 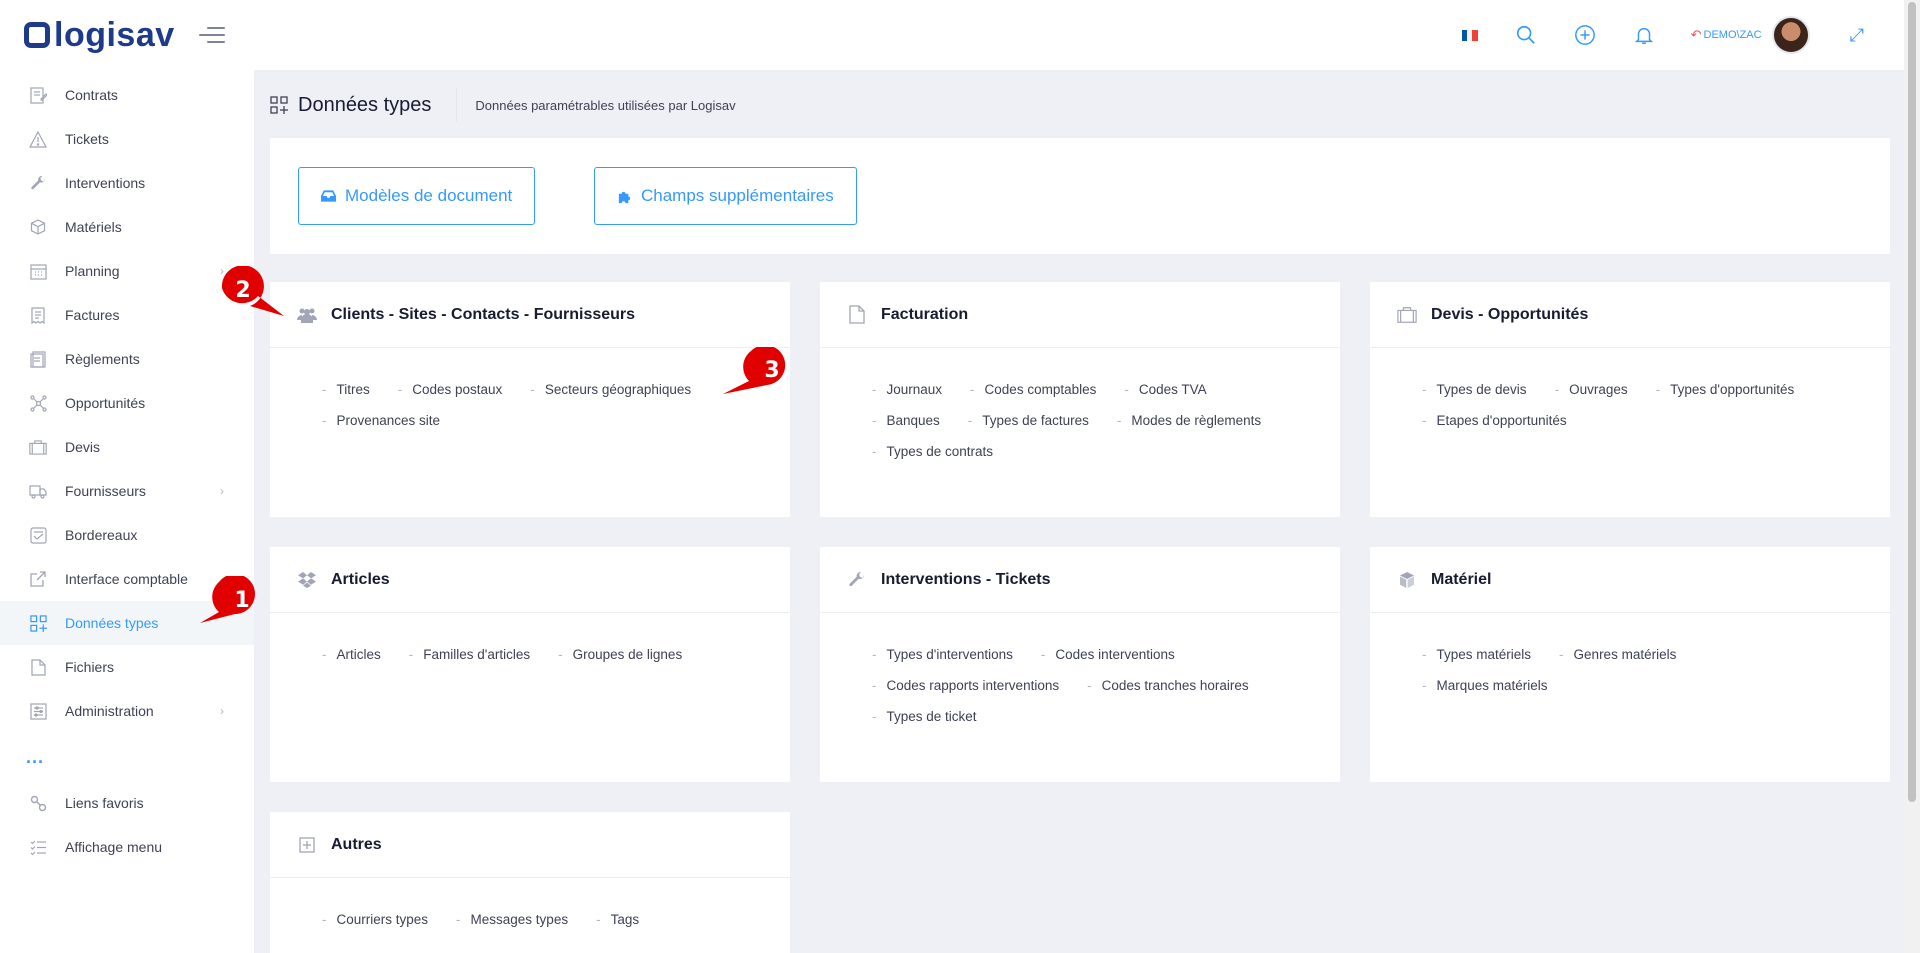 What do you see at coordinates (38, 535) in the screenshot?
I see `slip-icon` at bounding box center [38, 535].